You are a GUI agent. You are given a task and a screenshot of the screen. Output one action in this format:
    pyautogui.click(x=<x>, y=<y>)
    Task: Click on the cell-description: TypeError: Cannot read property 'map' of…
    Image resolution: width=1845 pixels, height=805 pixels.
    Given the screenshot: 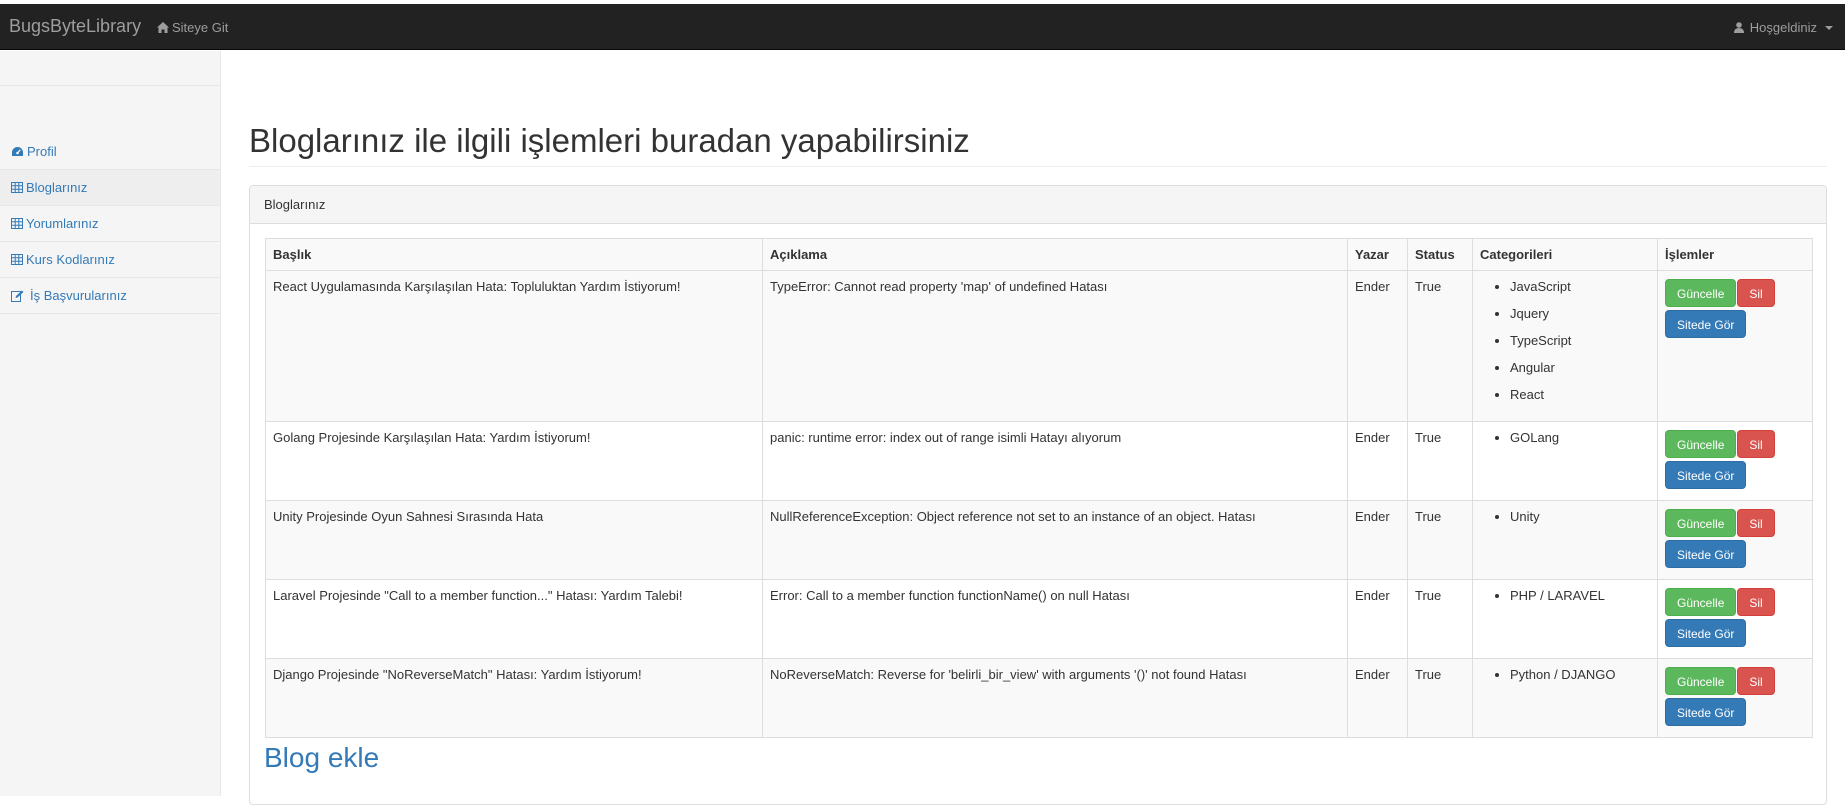 What is the action you would take?
    pyautogui.click(x=1055, y=346)
    